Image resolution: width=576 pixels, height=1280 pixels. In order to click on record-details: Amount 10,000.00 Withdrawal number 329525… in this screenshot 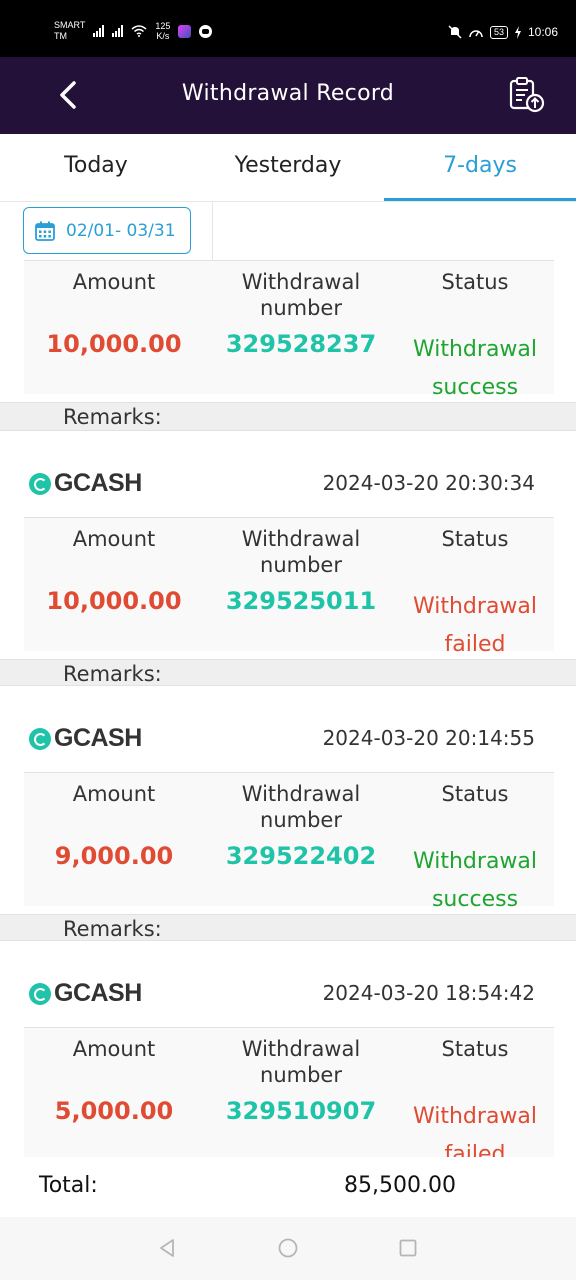, I will do `click(289, 601)`.